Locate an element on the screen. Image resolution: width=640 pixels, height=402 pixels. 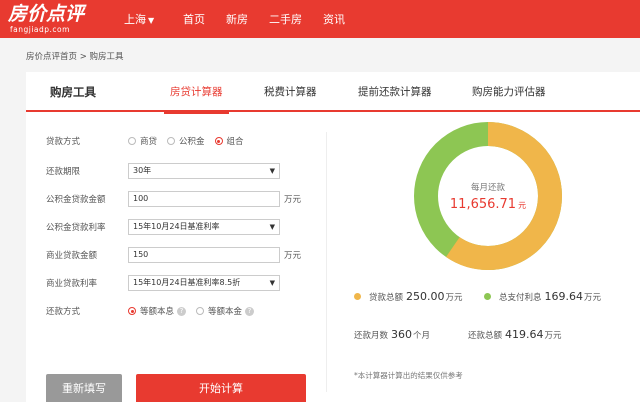
main-nav: 首页 新房 二手房 资讯 is located at coordinates (264, 19).